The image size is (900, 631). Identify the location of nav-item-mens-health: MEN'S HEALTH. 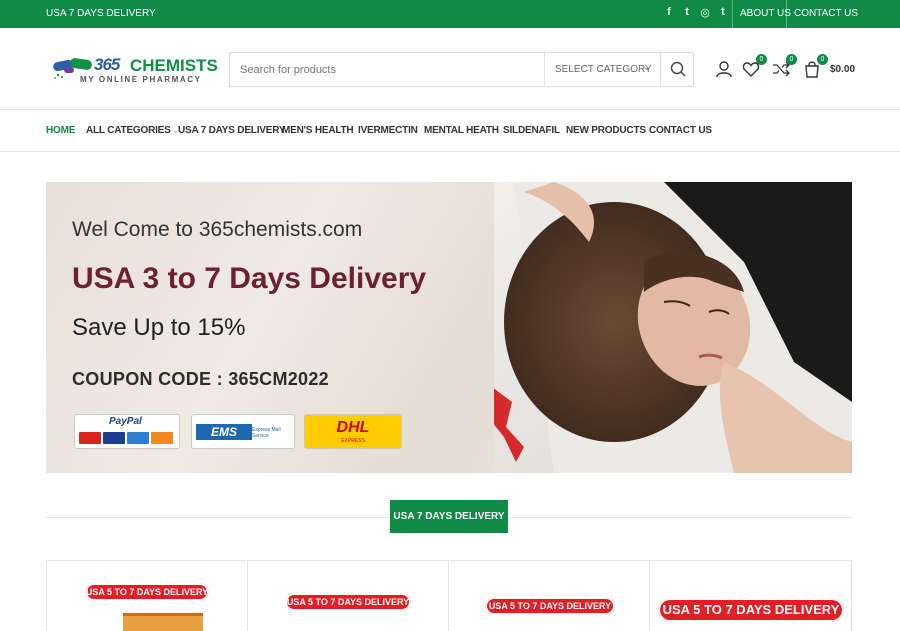
(318, 130).